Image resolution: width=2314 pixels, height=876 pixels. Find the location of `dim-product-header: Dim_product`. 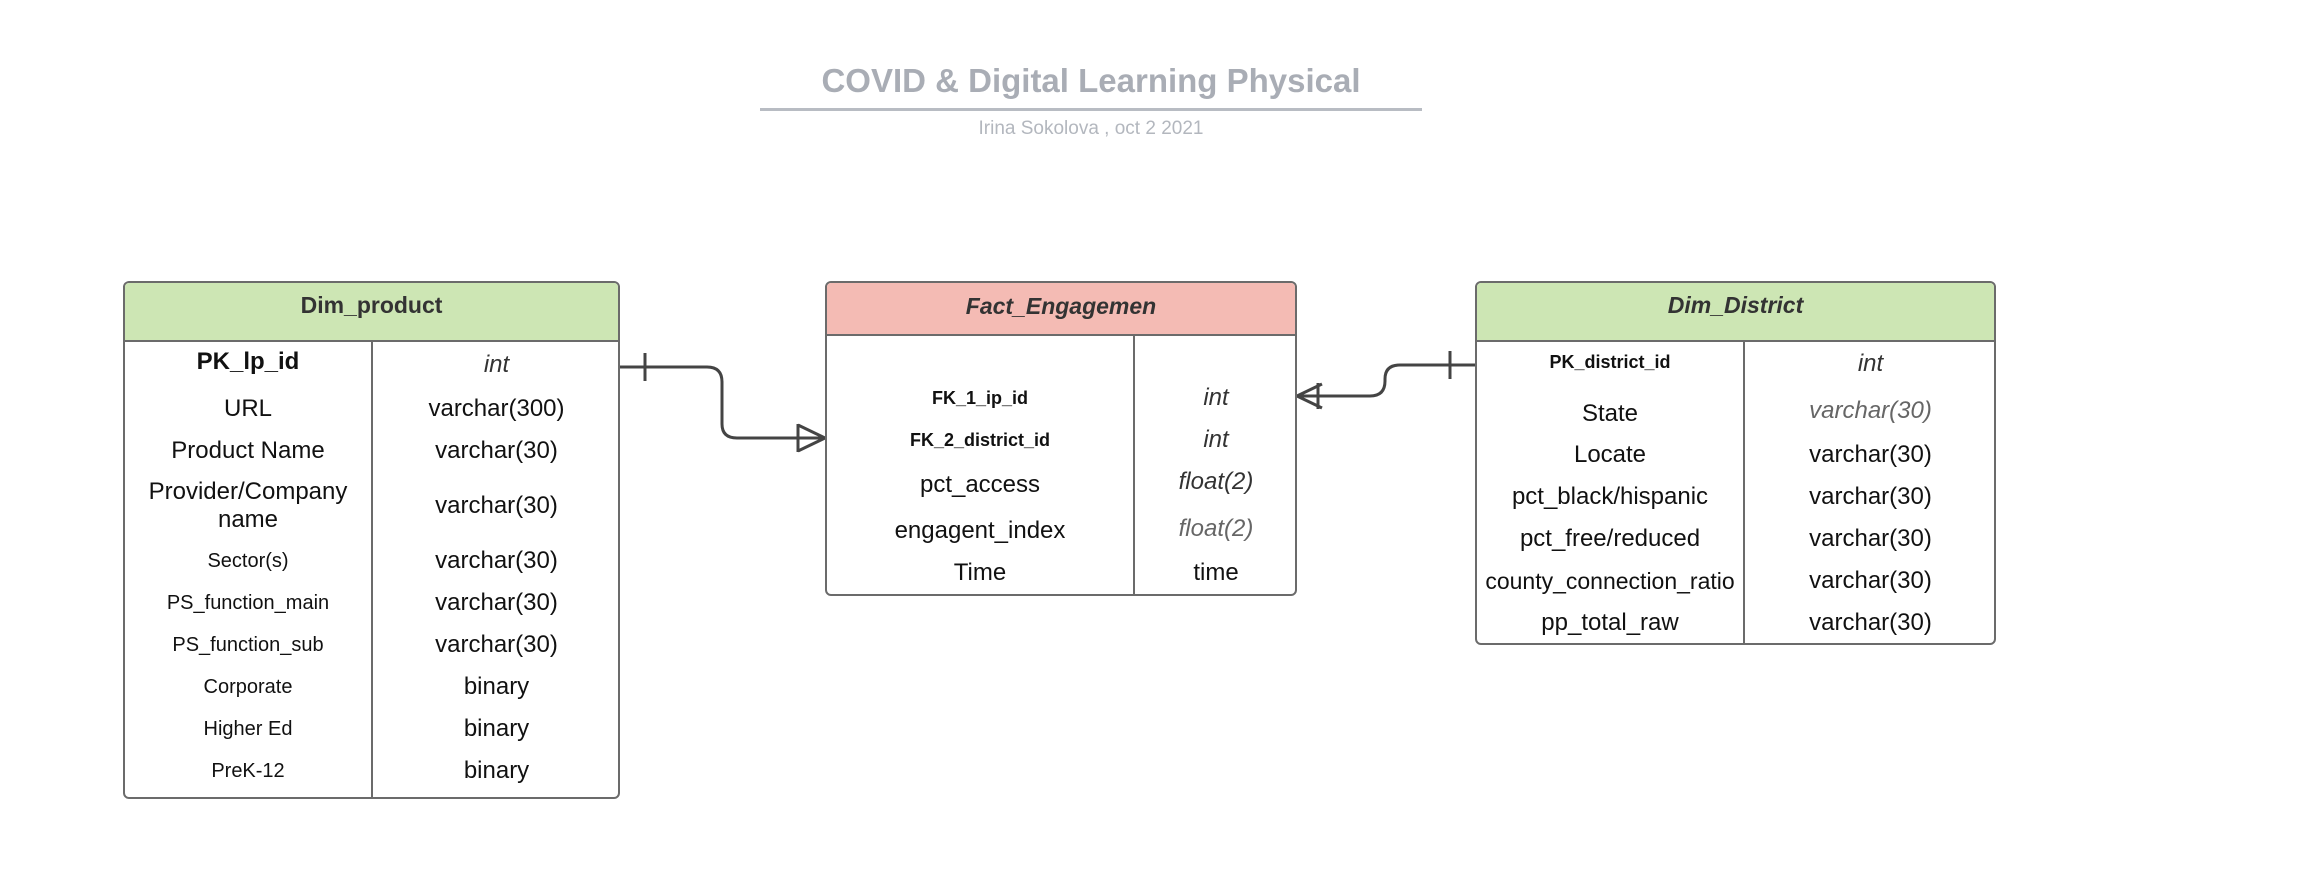

dim-product-header: Dim_product is located at coordinates (371, 312).